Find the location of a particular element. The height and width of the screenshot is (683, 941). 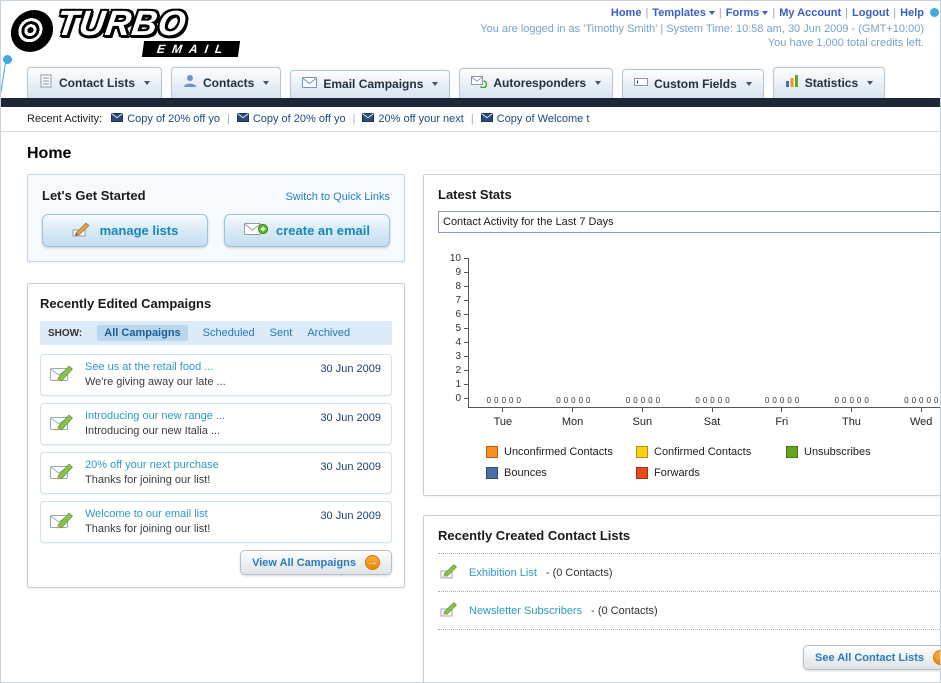

link-templates: Templates is located at coordinates (679, 13).